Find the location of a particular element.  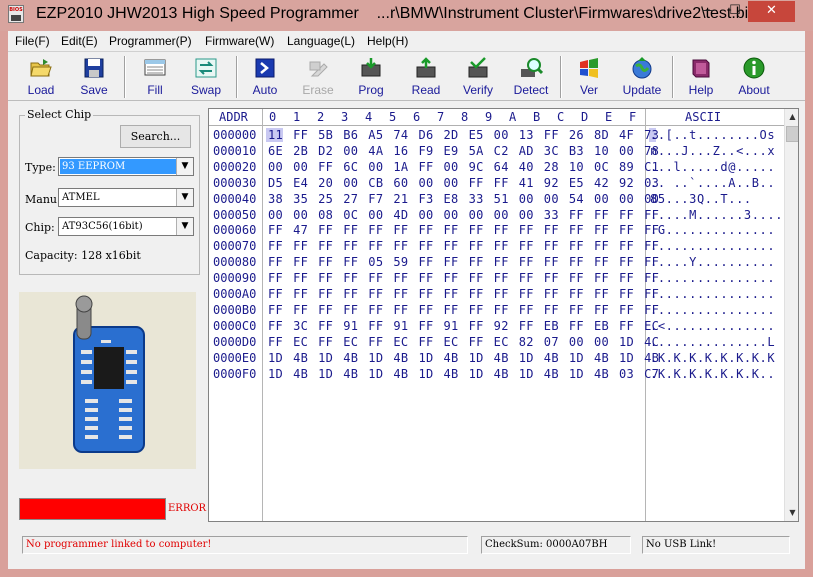

help-button: Help is located at coordinates (701, 78).